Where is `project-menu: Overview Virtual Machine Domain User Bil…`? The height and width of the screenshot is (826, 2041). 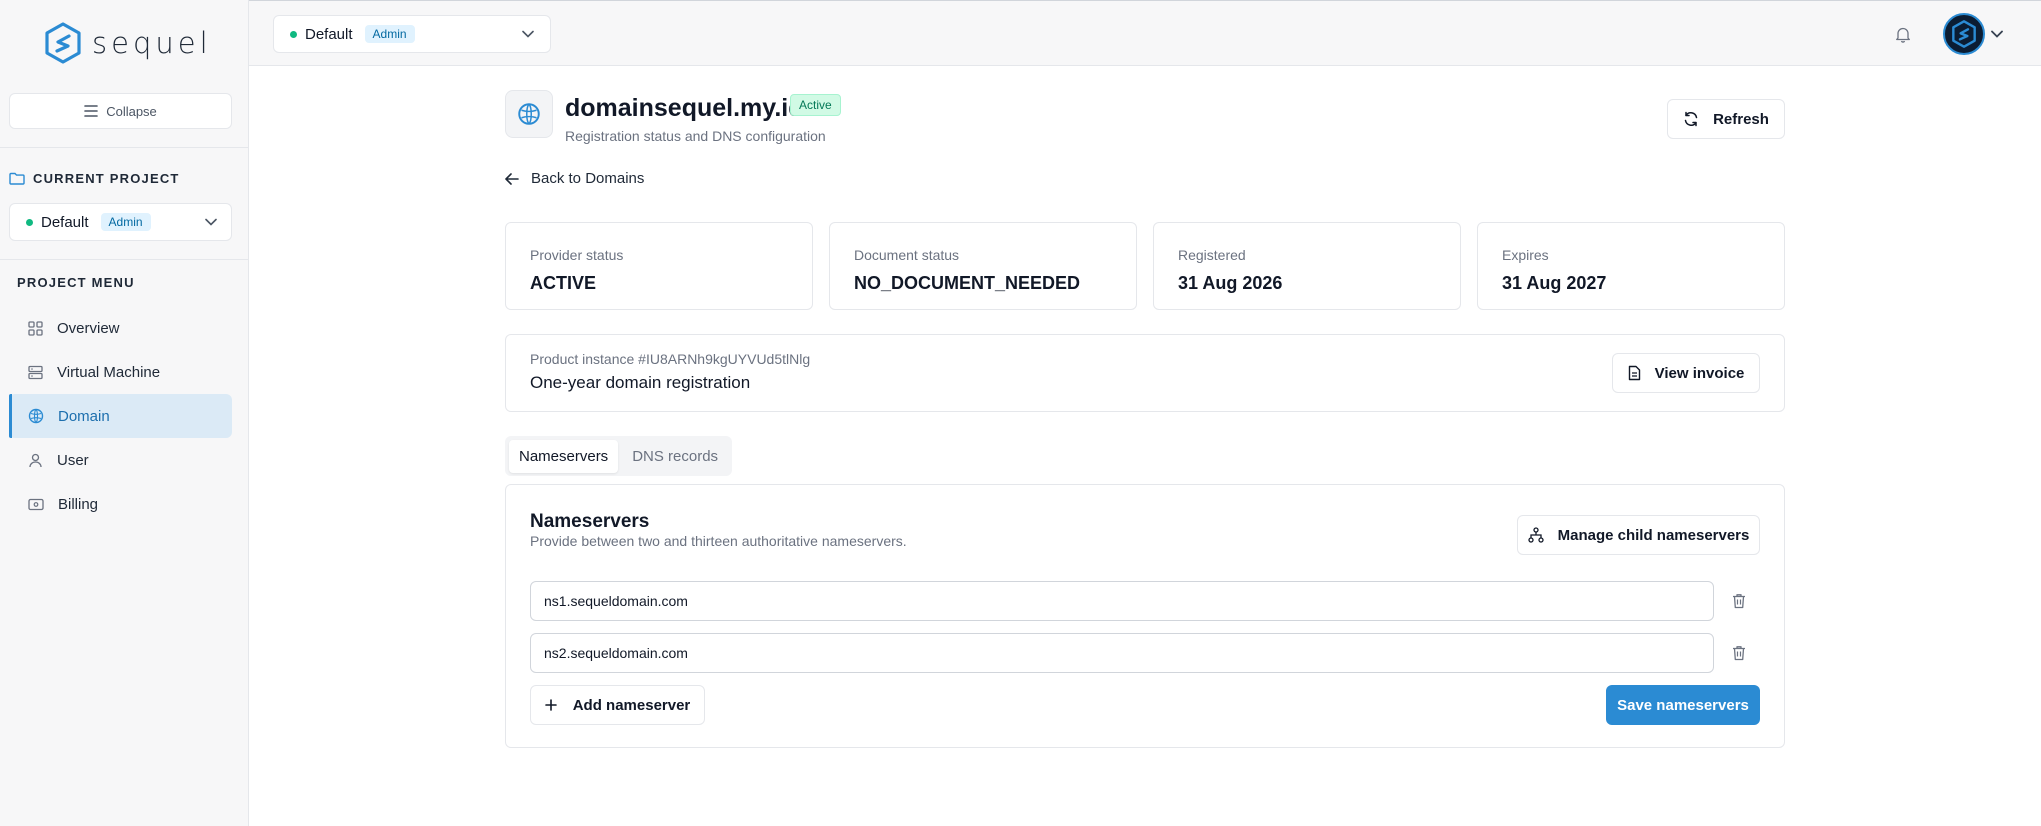 project-menu: Overview Virtual Machine Domain User Bil… is located at coordinates (120, 416).